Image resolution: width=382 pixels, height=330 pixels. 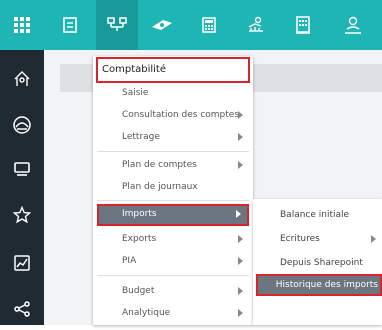 I want to click on submenu-item-balance-initiale: Balance initiale, so click(x=319, y=215).